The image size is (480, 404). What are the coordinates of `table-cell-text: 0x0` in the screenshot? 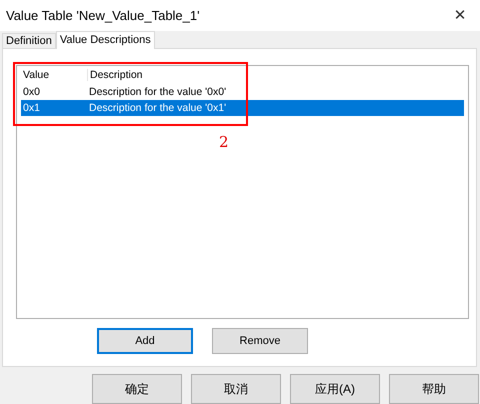 It's located at (31, 92).